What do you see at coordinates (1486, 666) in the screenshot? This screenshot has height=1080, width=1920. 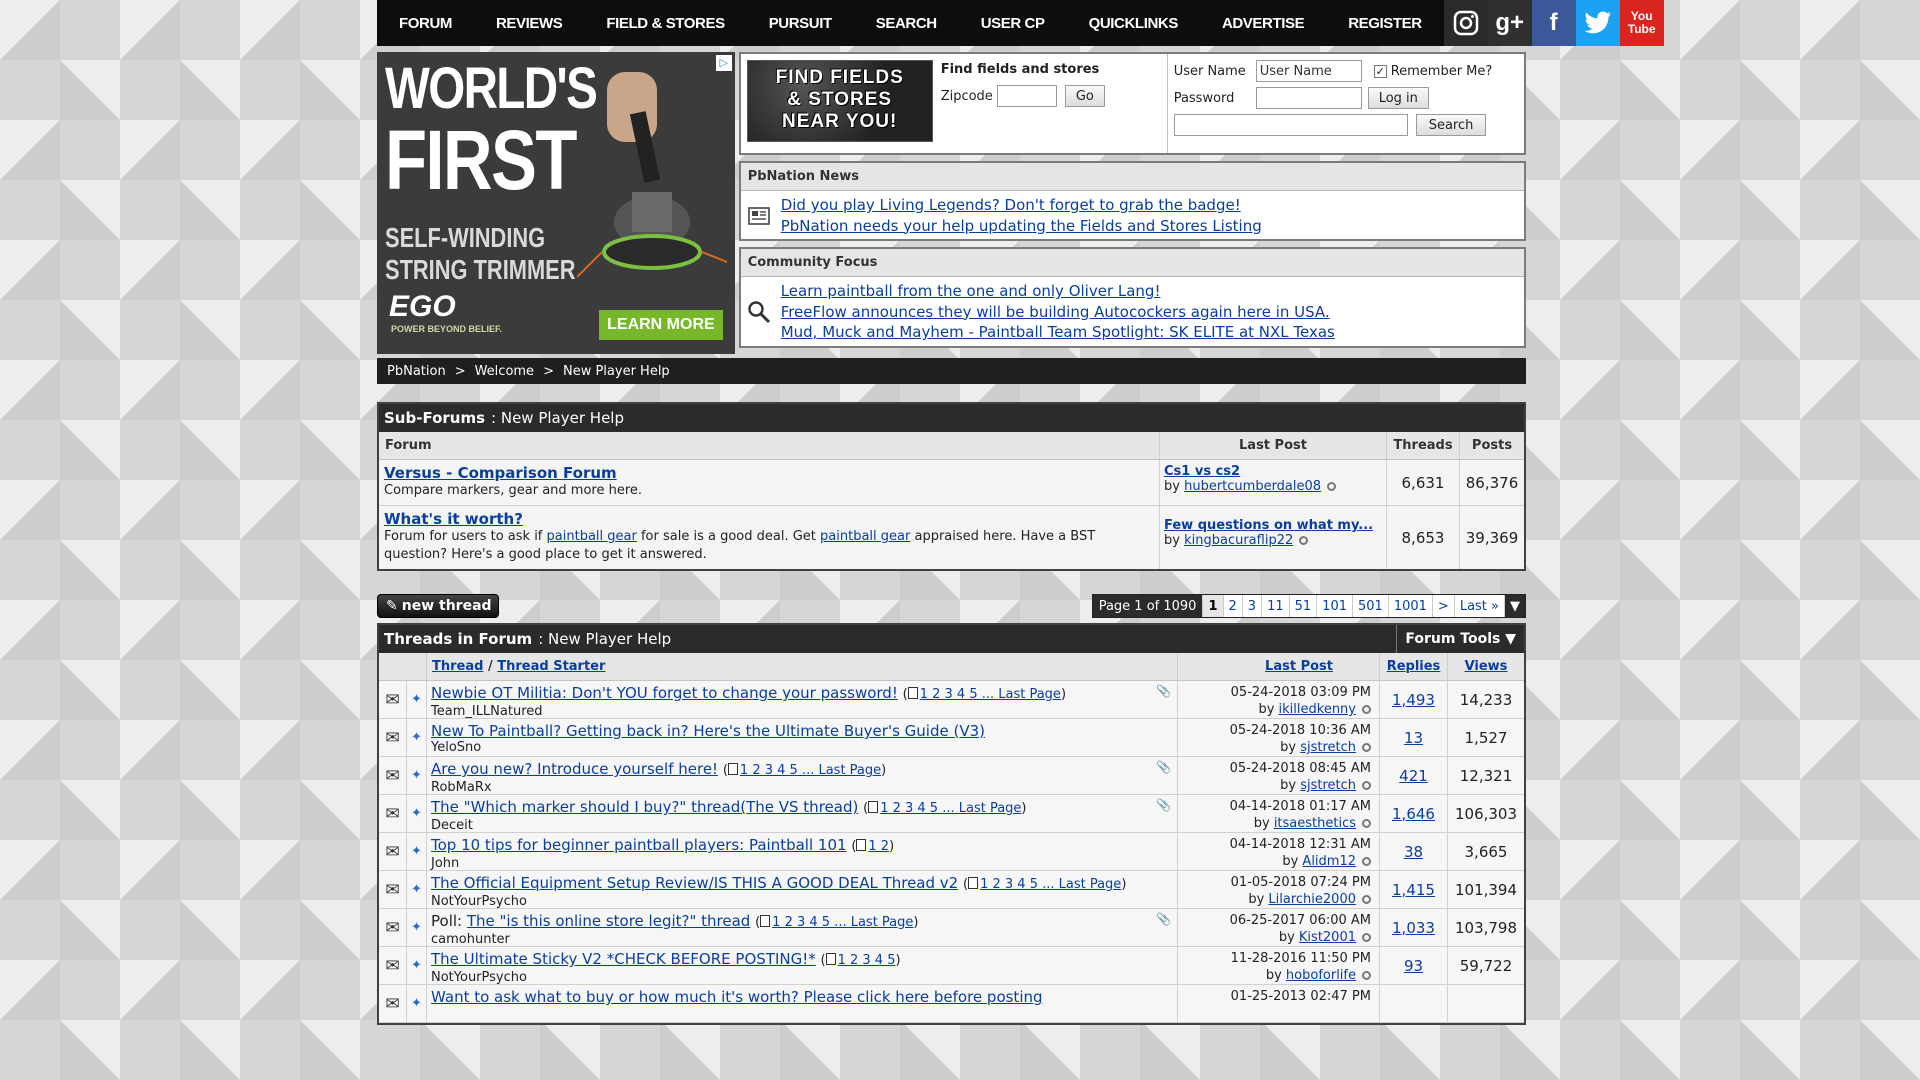 I see `sort-by-views: Views` at bounding box center [1486, 666].